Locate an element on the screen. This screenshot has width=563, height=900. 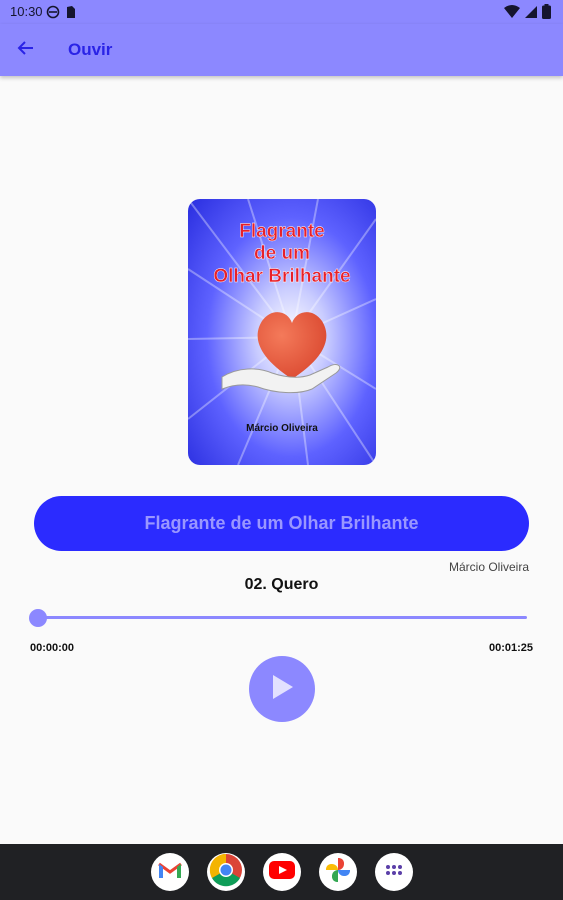
status-bar: 10:30 is located at coordinates (281, 12).